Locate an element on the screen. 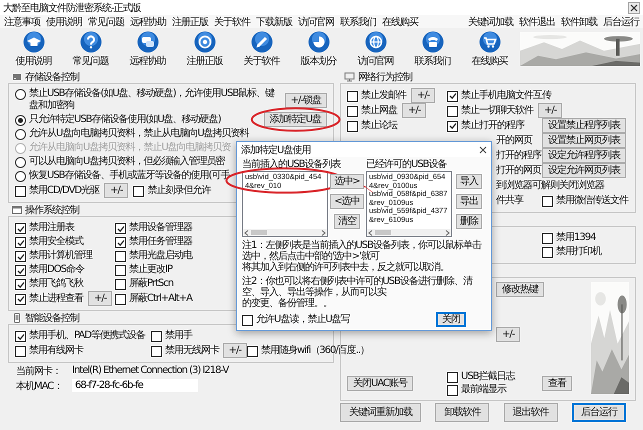  menu-item: 关于软件 is located at coordinates (232, 21).